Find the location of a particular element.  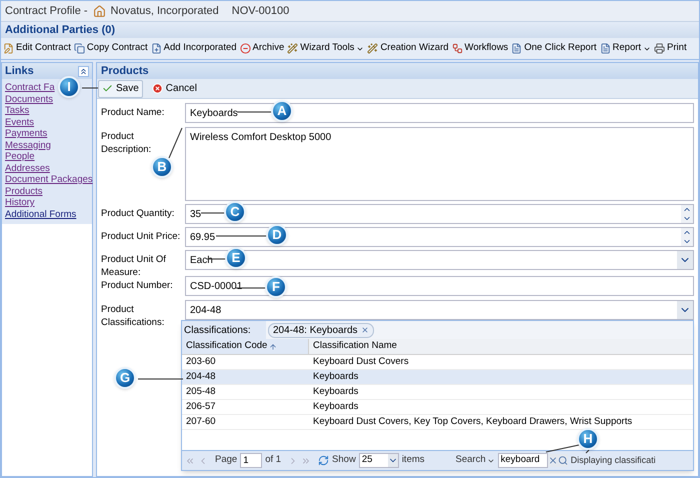

sidebar-link: Document Packages is located at coordinates (49, 180).